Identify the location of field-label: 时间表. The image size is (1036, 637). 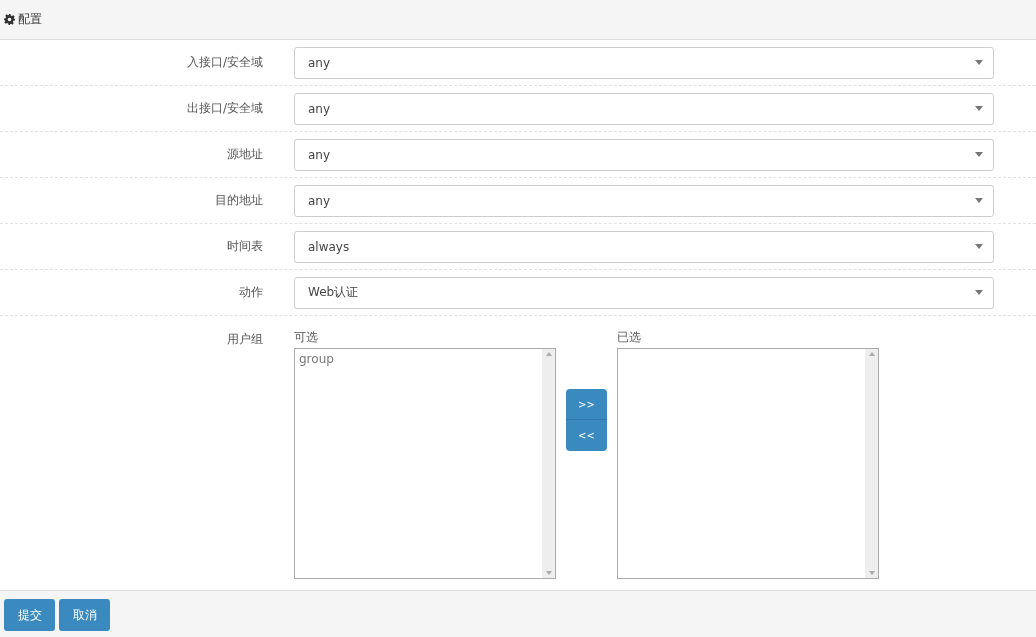
(244, 246).